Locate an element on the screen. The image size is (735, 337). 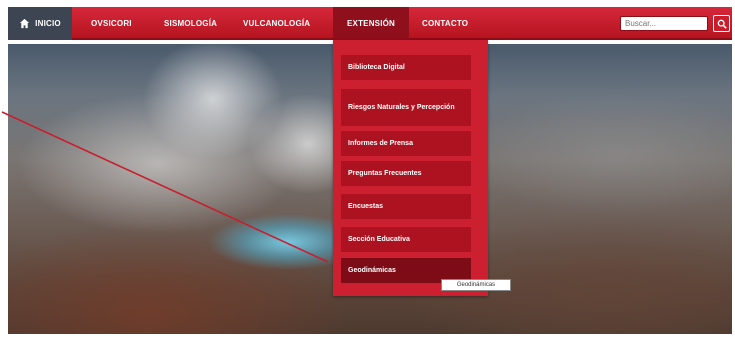
menu-item-preguntas-frecuentes: Preguntas Frecuentes is located at coordinates (406, 173).